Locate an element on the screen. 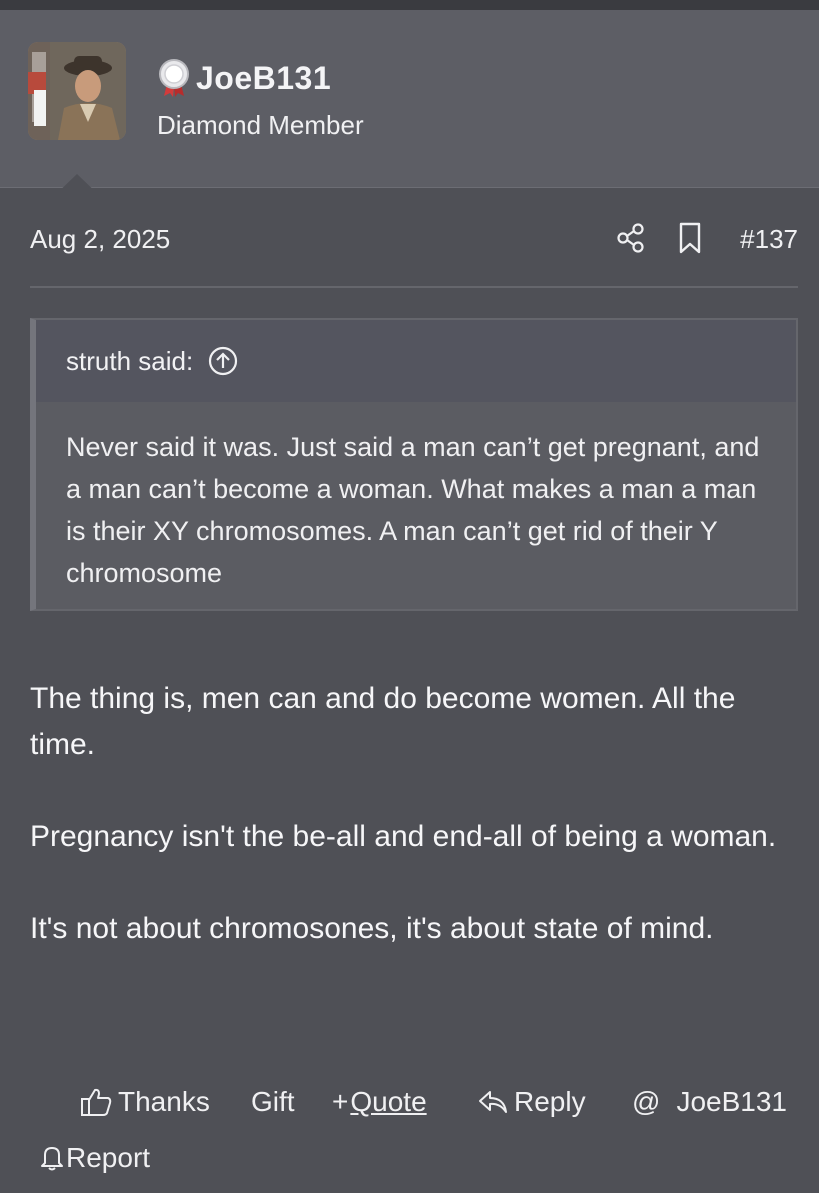 This screenshot has width=819, height=1193. arrow-up-circle-icon is located at coordinates (223, 361).